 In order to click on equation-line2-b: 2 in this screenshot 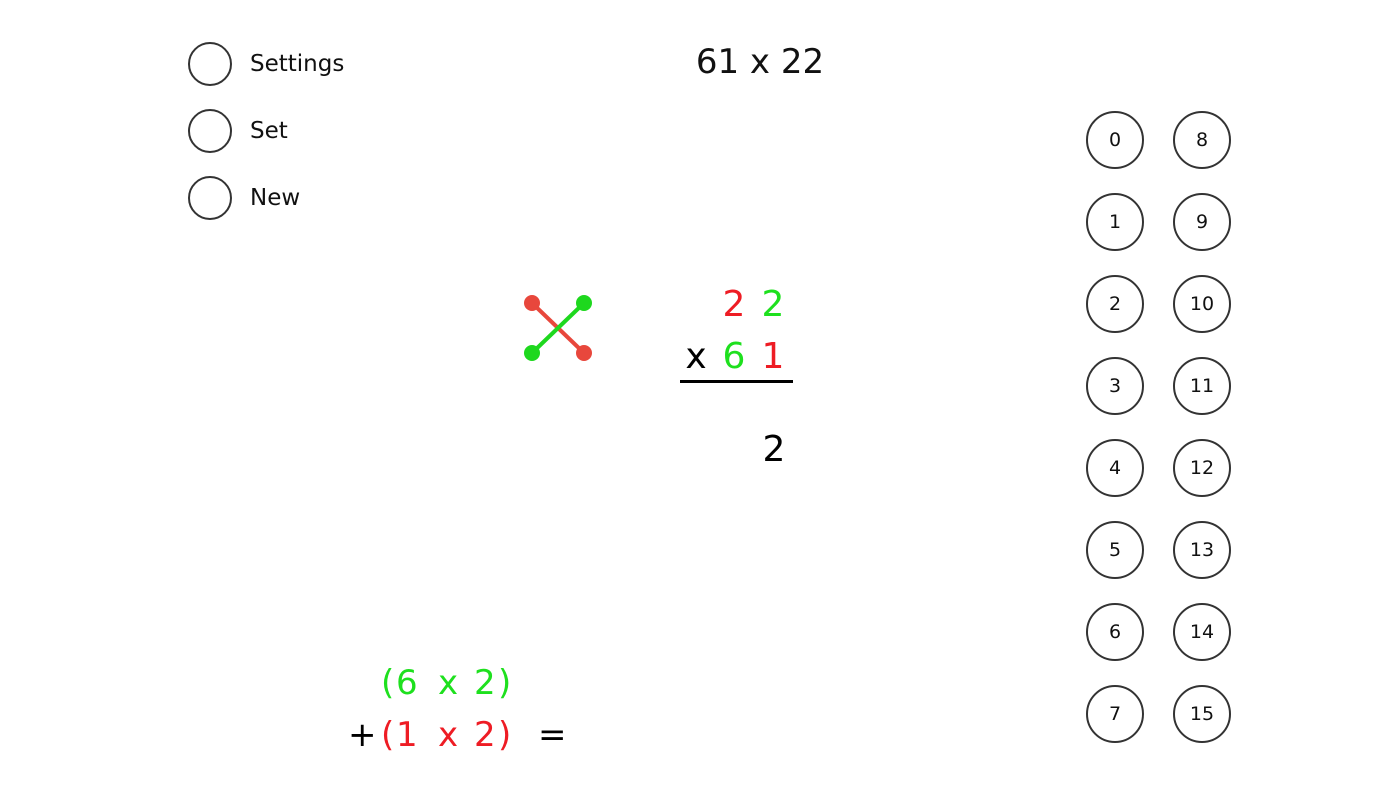, I will do `click(485, 735)`.